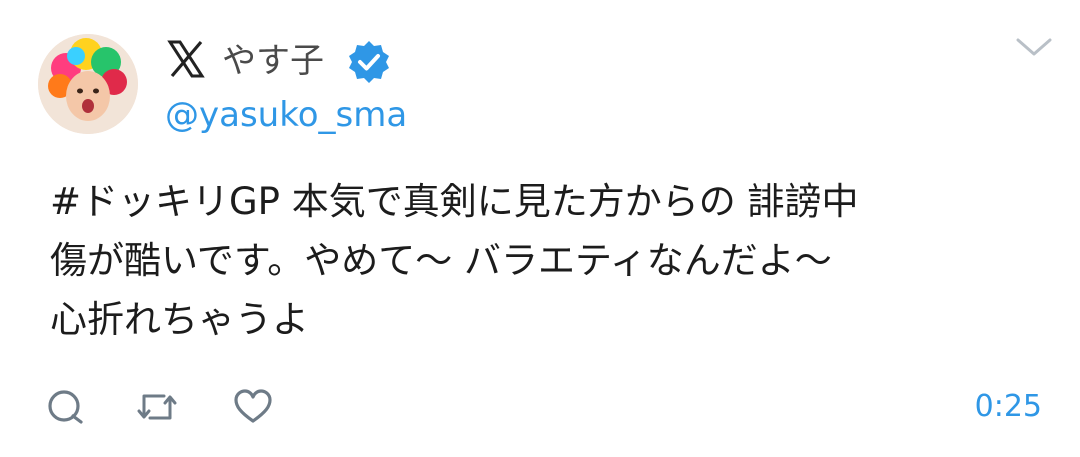 This screenshot has height=457, width=1080. Describe the element at coordinates (179, 319) in the screenshot. I see `tweet-text-line: 心折れちゃうよ` at that location.